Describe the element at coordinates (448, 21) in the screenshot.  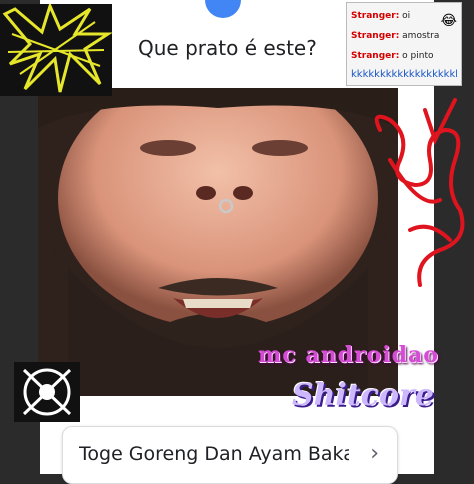
I see `laughing-emoji-icon: 😂` at that location.